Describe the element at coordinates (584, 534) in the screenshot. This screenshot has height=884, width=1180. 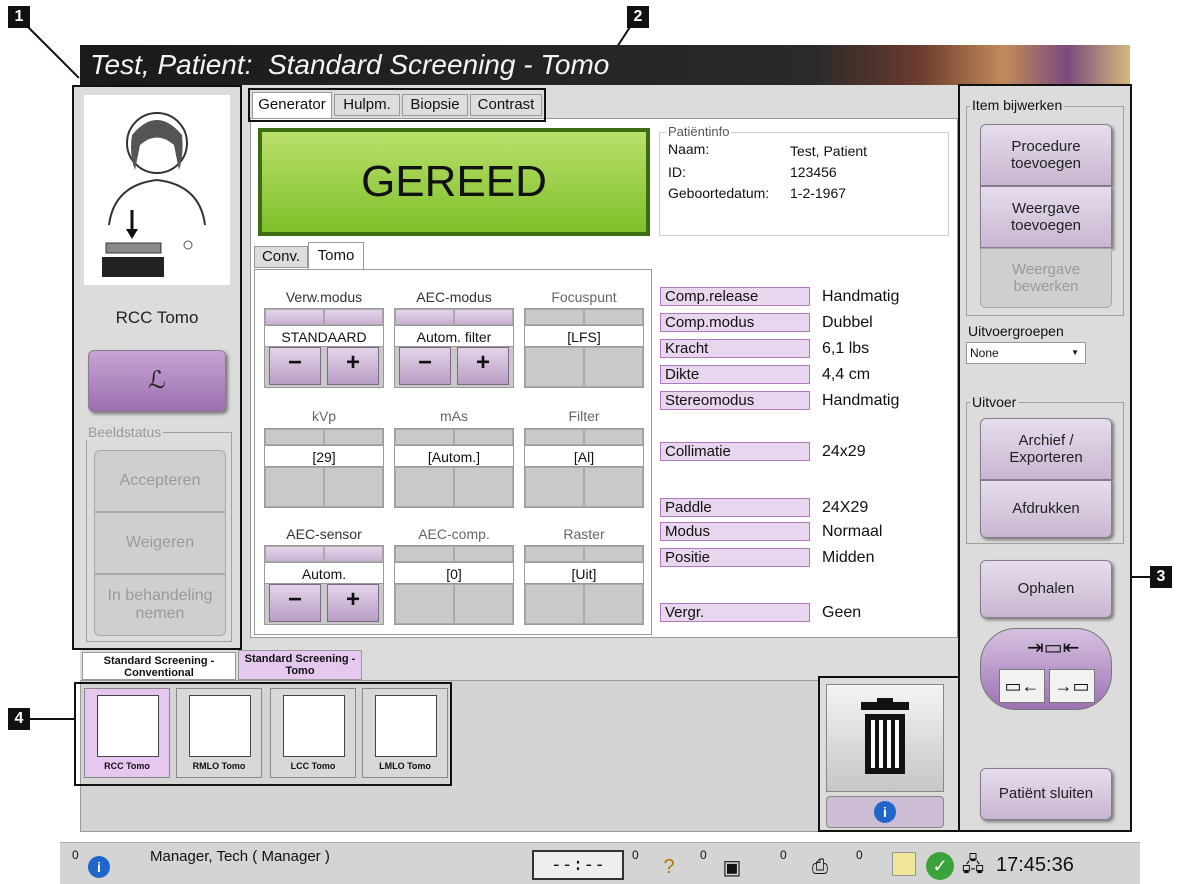
I see `raster-label: Raster` at that location.